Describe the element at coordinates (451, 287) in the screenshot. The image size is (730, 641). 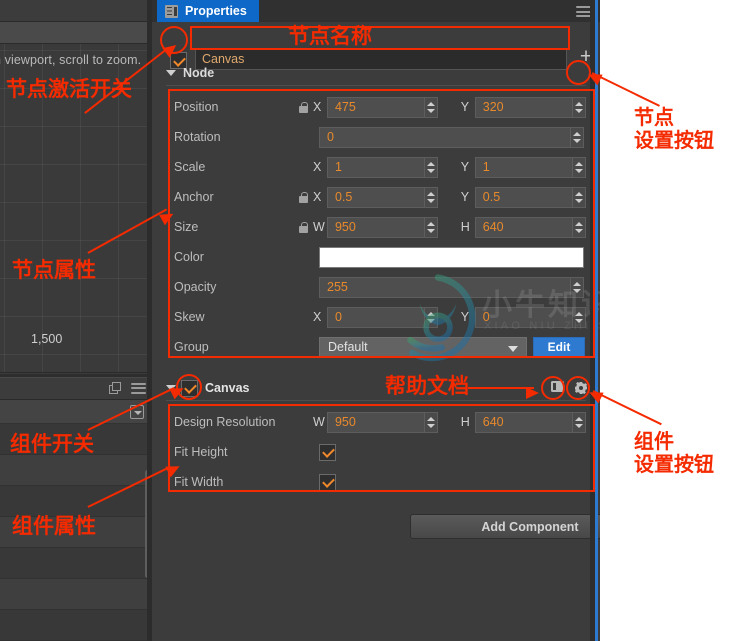
I see `opacity-input: 255` at that location.